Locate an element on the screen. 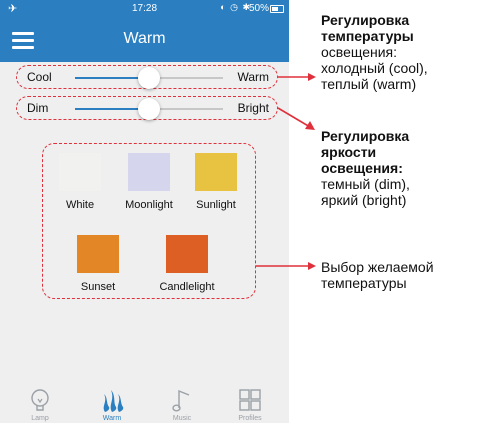  annotation-line: темный (dim), is located at coordinates (365, 184).